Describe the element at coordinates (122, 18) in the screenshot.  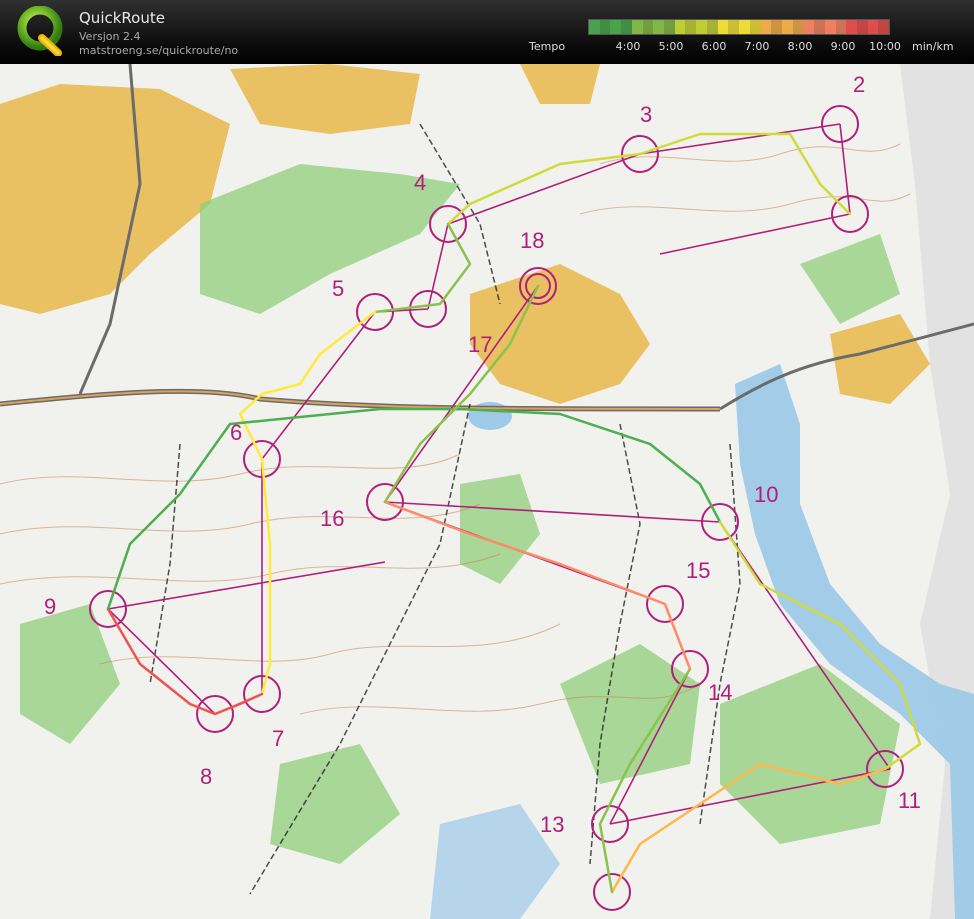
I see `app-title: QuickRoute` at that location.